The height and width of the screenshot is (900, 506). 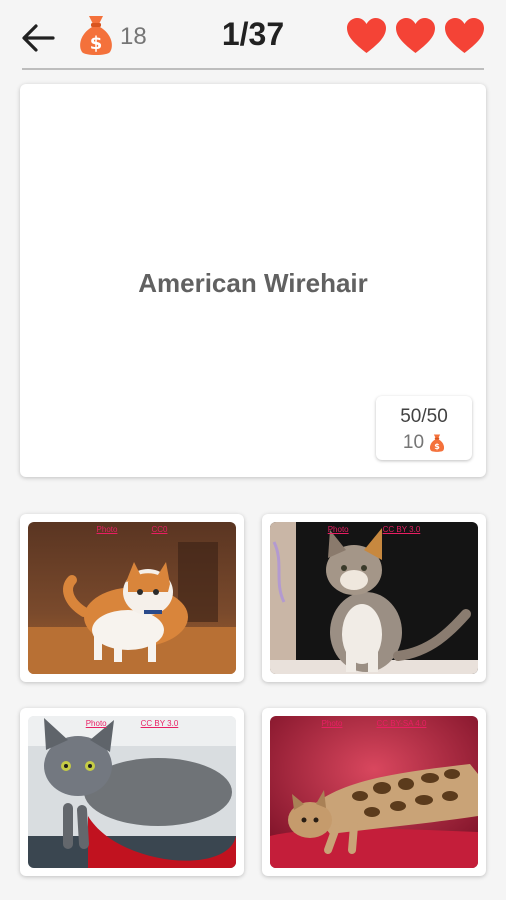 I want to click on back-button, so click(x=38, y=38).